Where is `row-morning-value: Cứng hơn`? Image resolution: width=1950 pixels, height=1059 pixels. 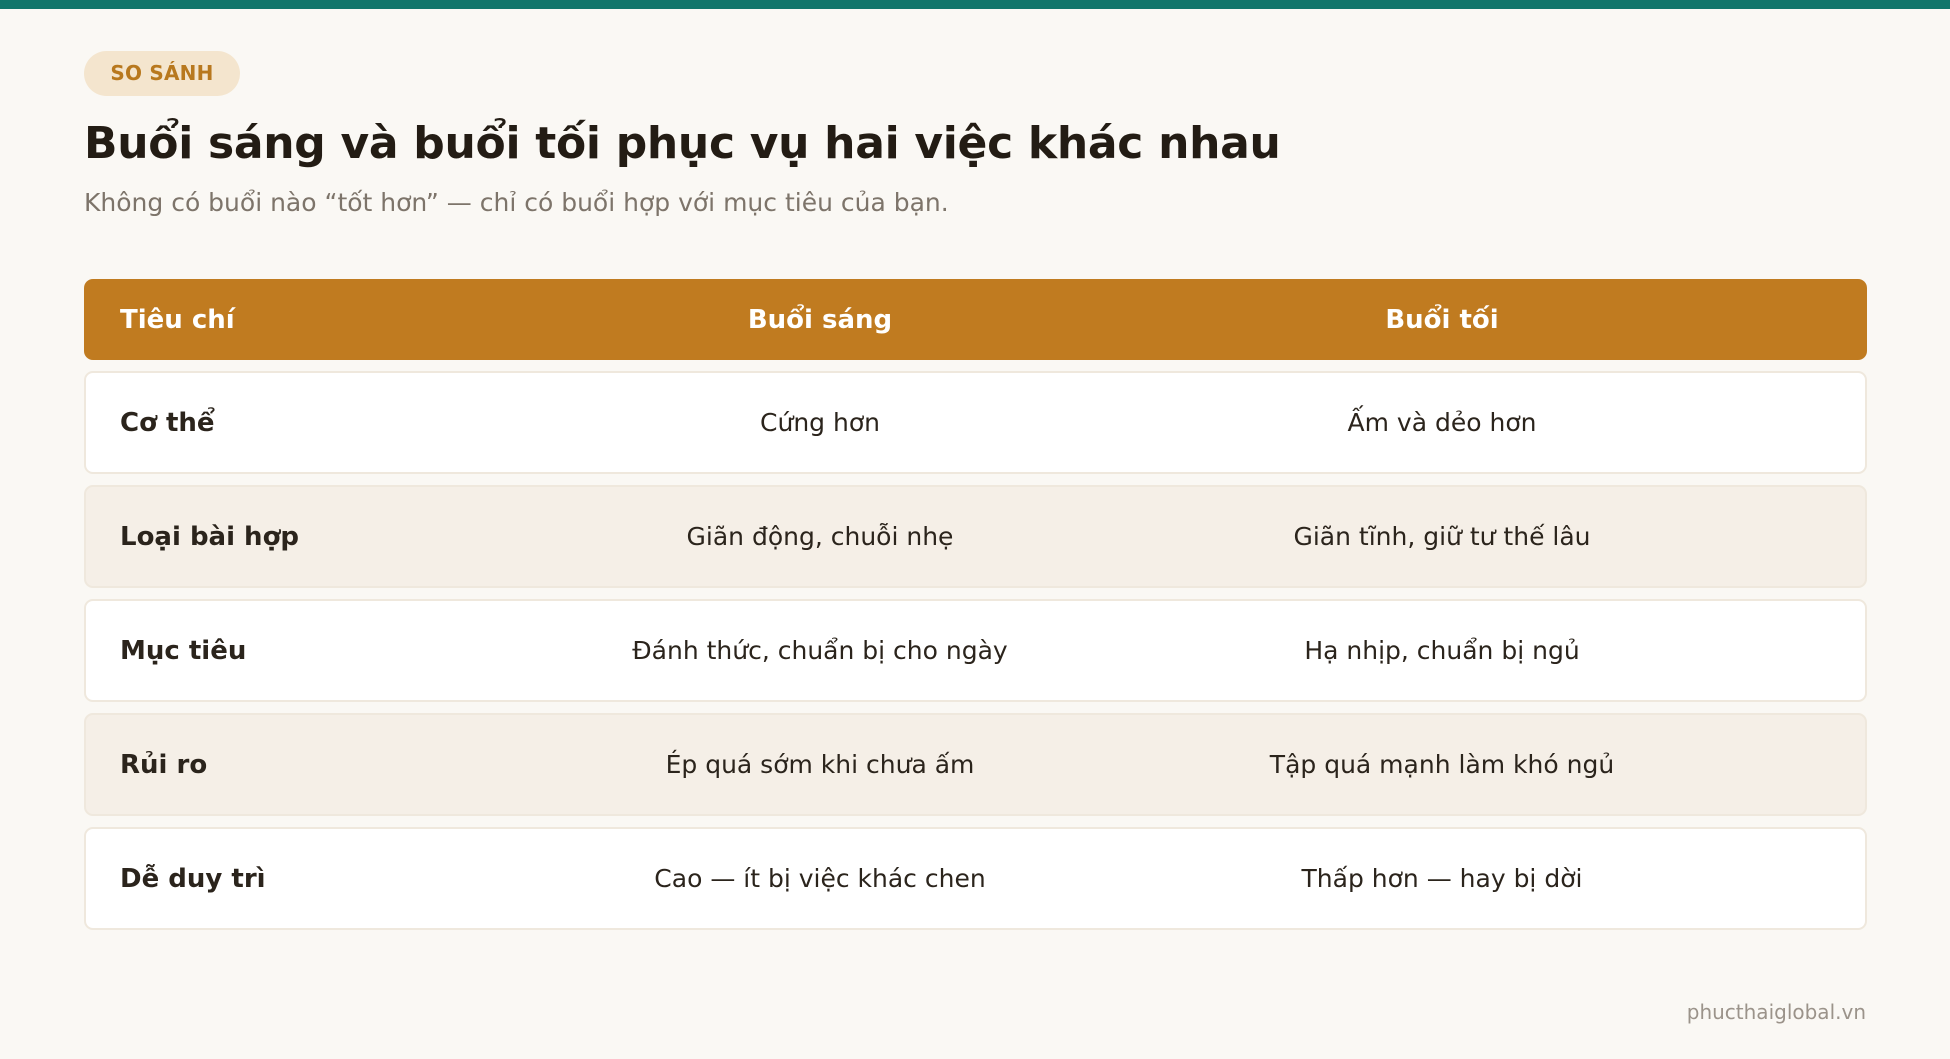 row-morning-value: Cứng hơn is located at coordinates (820, 422).